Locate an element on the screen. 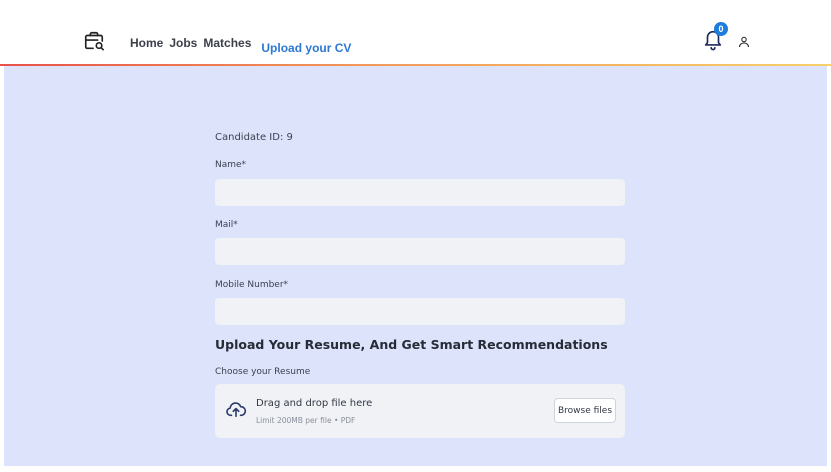  nav-matches: Matches is located at coordinates (227, 43).